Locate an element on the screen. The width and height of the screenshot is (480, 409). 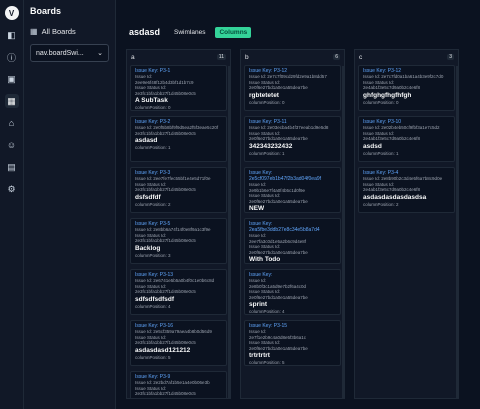
issue-title: A SubTask is located at coordinates (151, 100).